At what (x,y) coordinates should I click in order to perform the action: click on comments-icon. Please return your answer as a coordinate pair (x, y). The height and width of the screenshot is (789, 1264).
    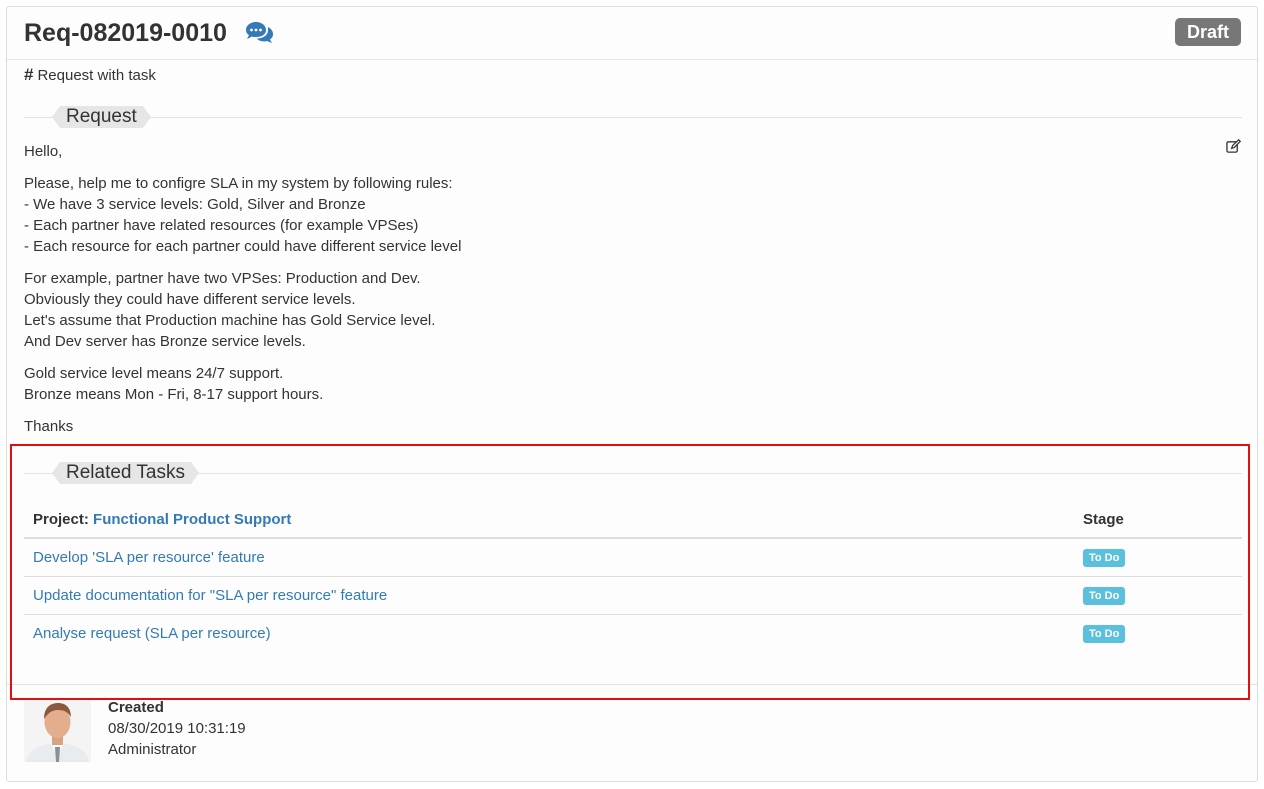
    Looking at the image, I should click on (259, 33).